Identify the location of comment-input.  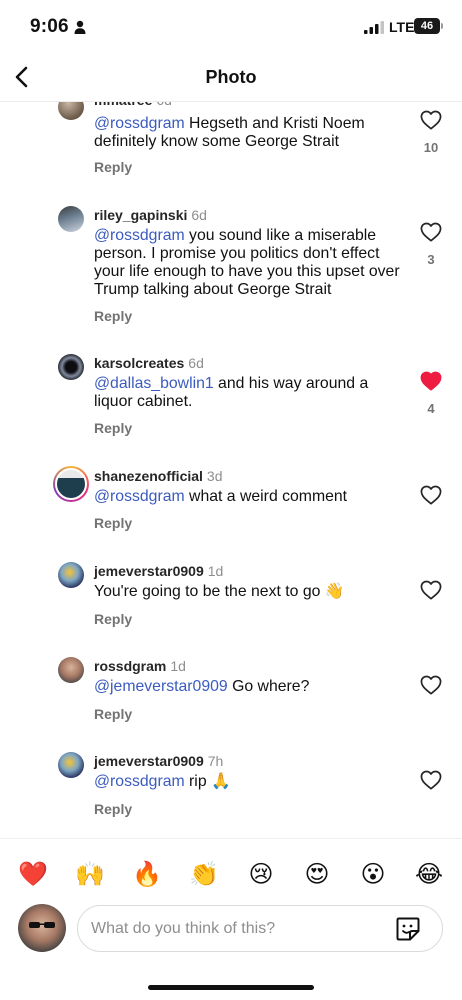
(236, 928).